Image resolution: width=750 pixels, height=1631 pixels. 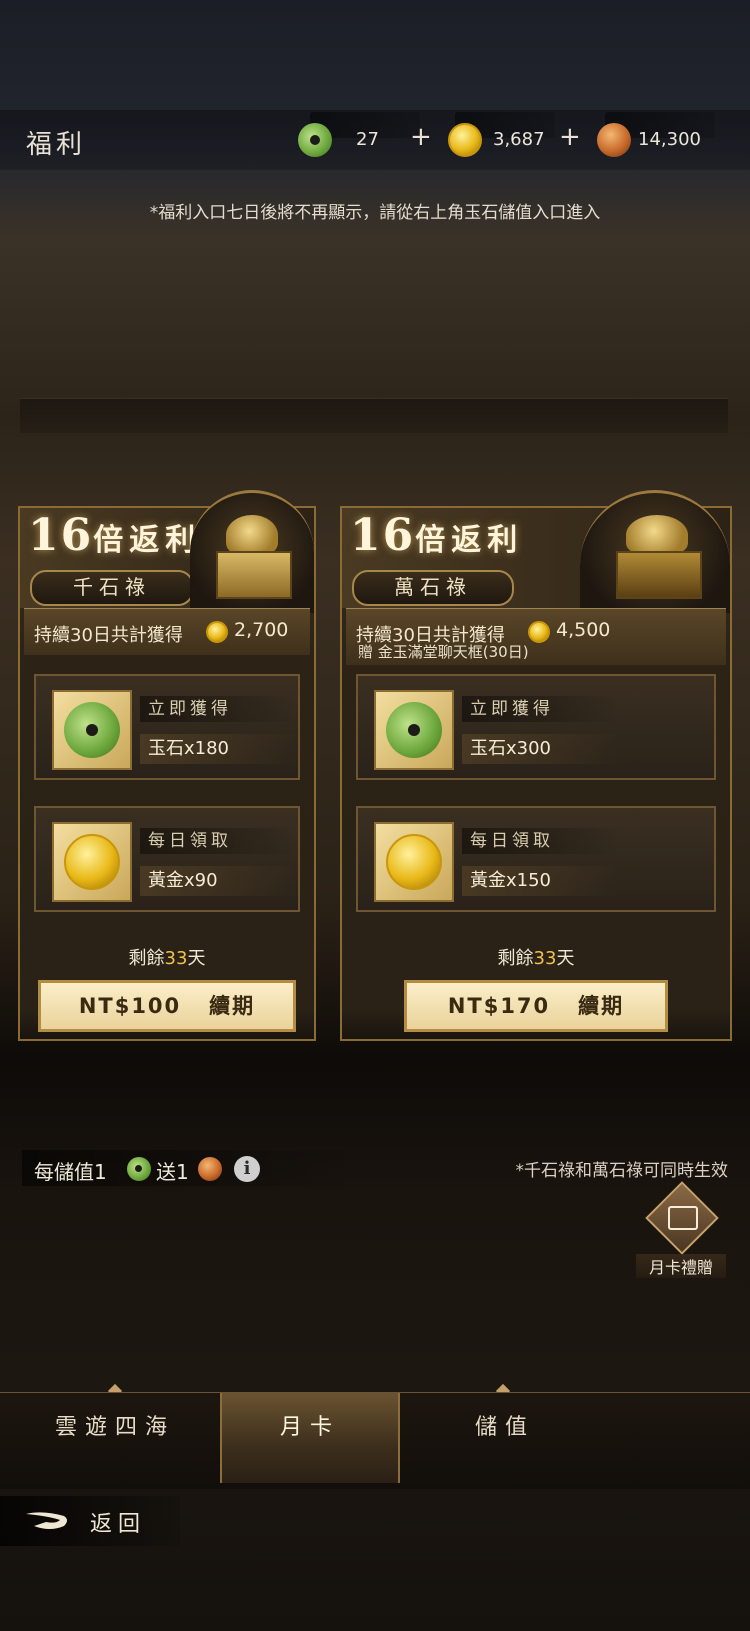 I want to click on jade-seal-image, so click(x=252, y=551).